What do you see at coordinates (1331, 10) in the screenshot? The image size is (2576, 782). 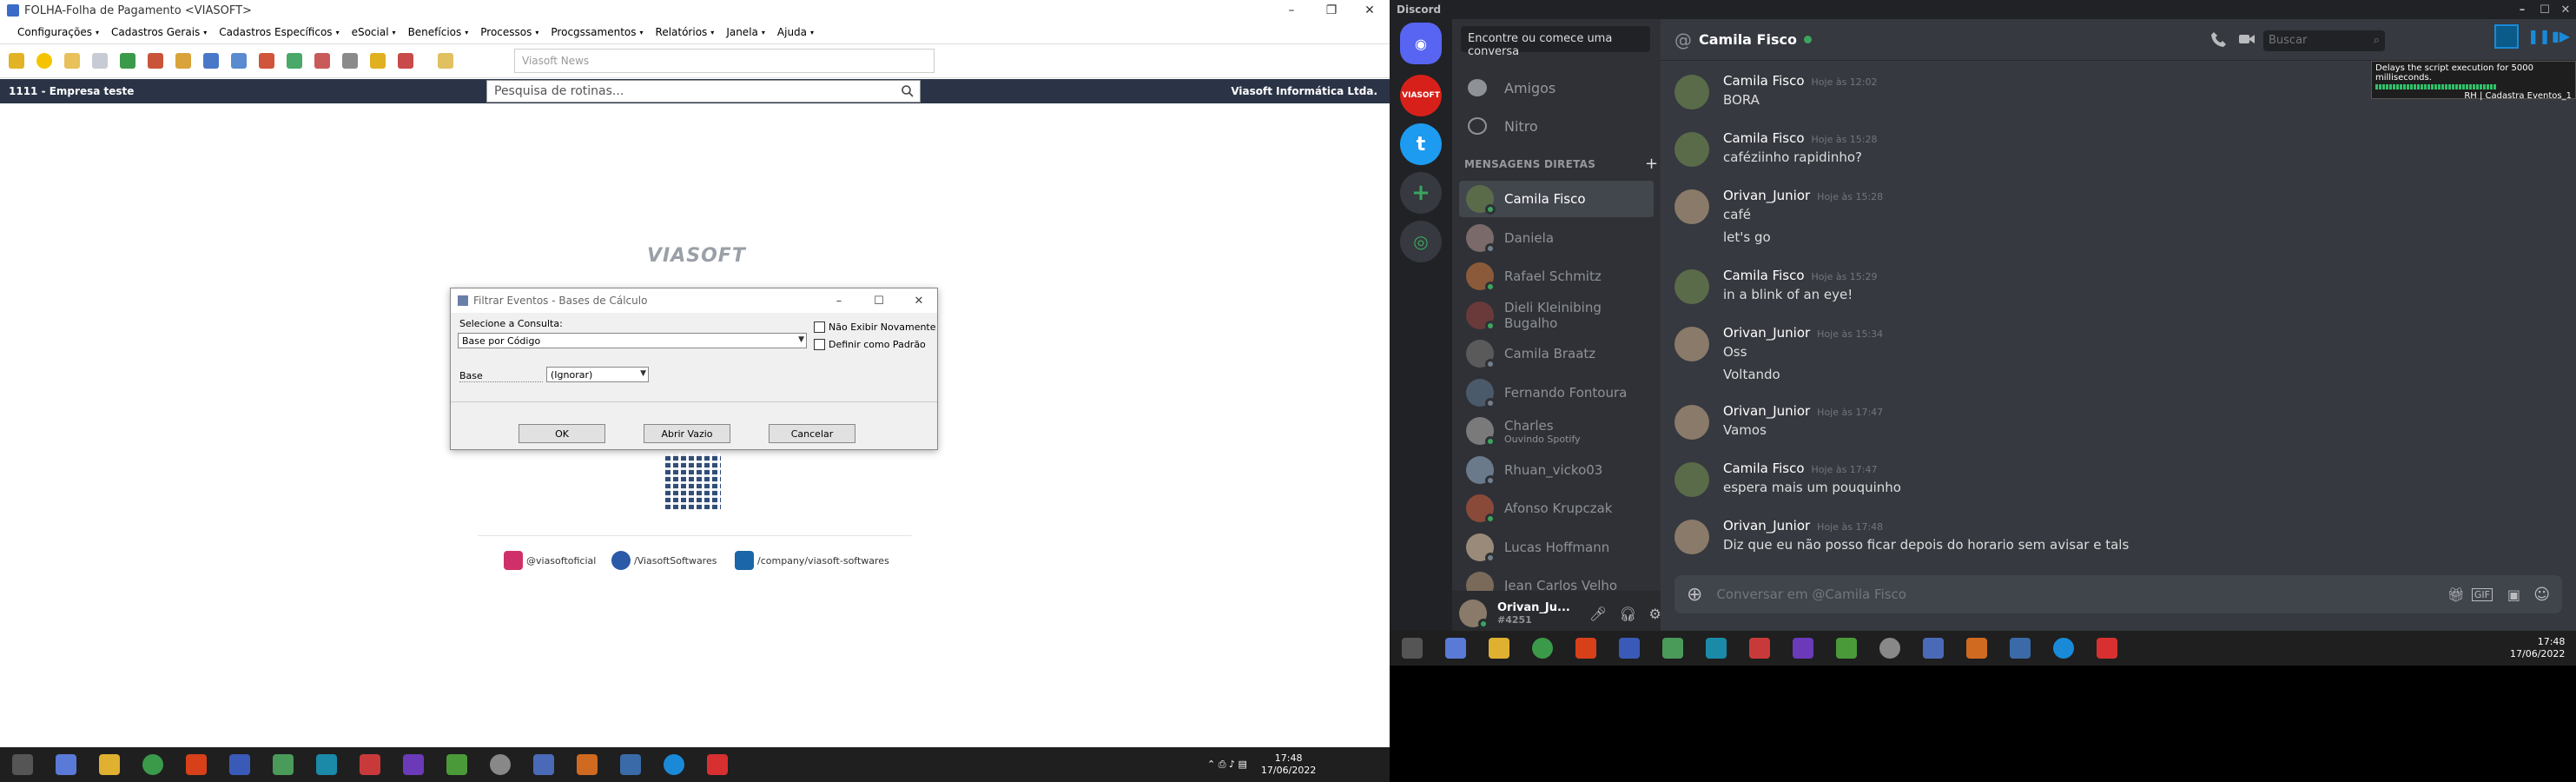 I see `restore-button: ❐` at bounding box center [1331, 10].